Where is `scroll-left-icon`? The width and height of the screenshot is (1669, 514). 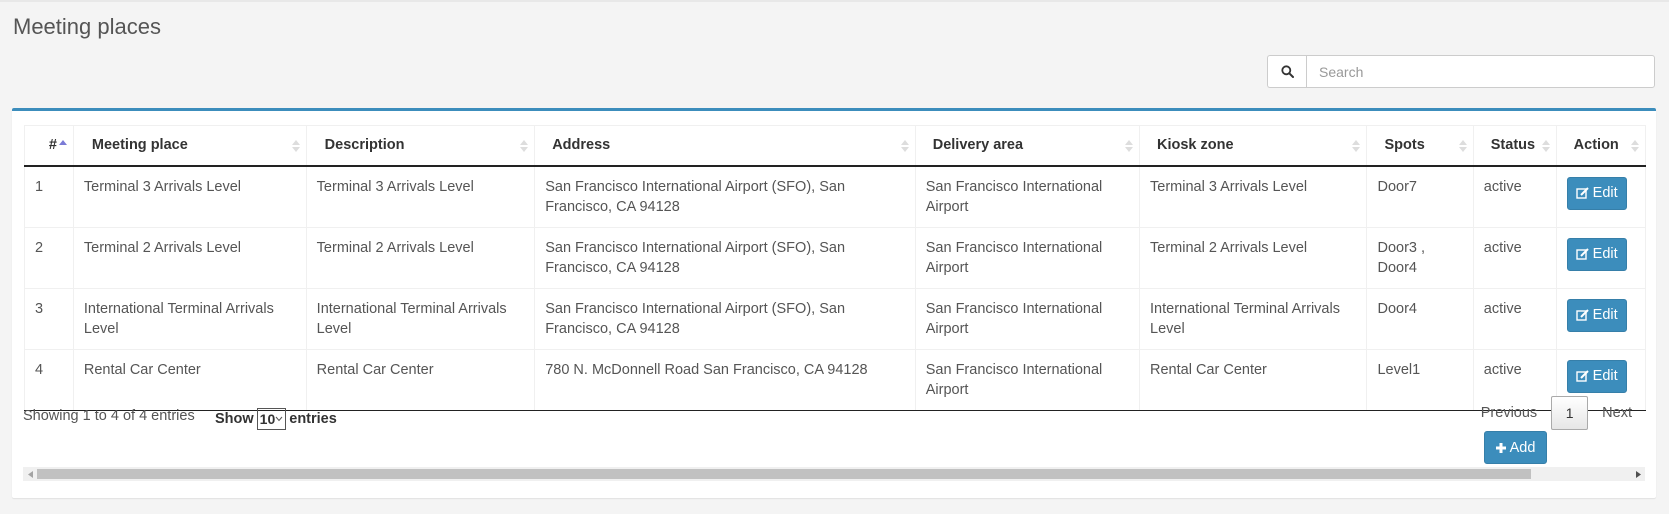
scroll-left-icon is located at coordinates (30, 474).